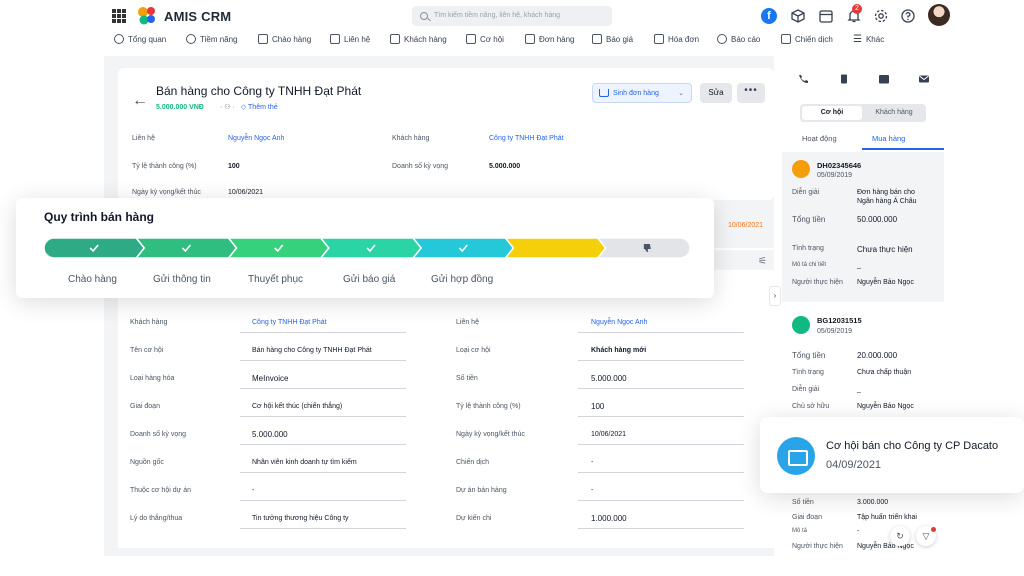  What do you see at coordinates (99, 217) in the screenshot?
I see `sales-process-title: Quy trình bán hàng` at bounding box center [99, 217].